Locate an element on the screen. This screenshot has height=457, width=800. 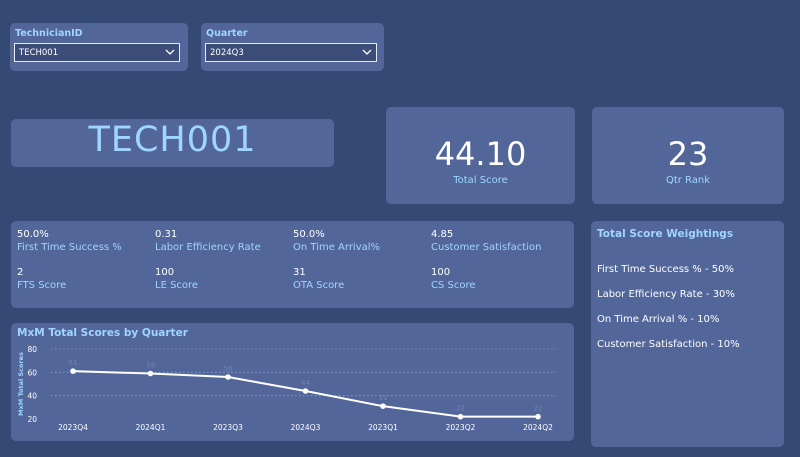
data-label: 59 is located at coordinates (150, 366).